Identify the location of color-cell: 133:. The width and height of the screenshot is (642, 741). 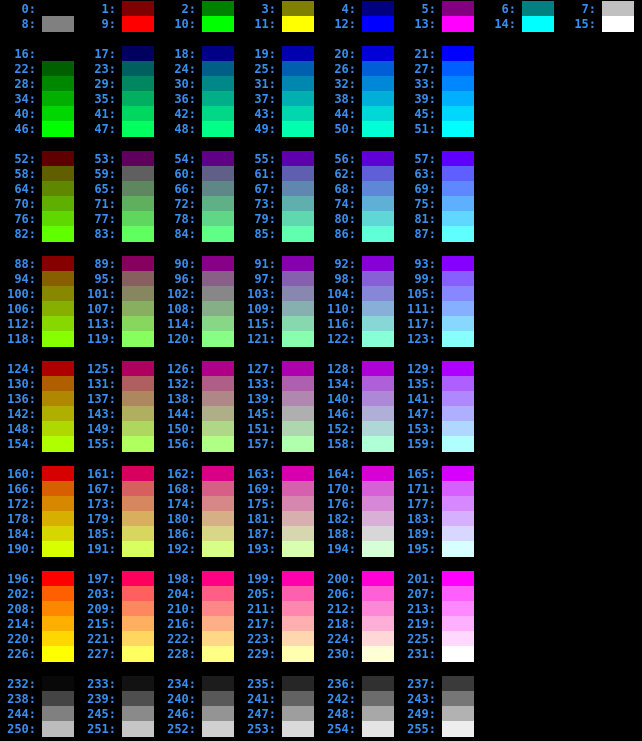
(280, 384).